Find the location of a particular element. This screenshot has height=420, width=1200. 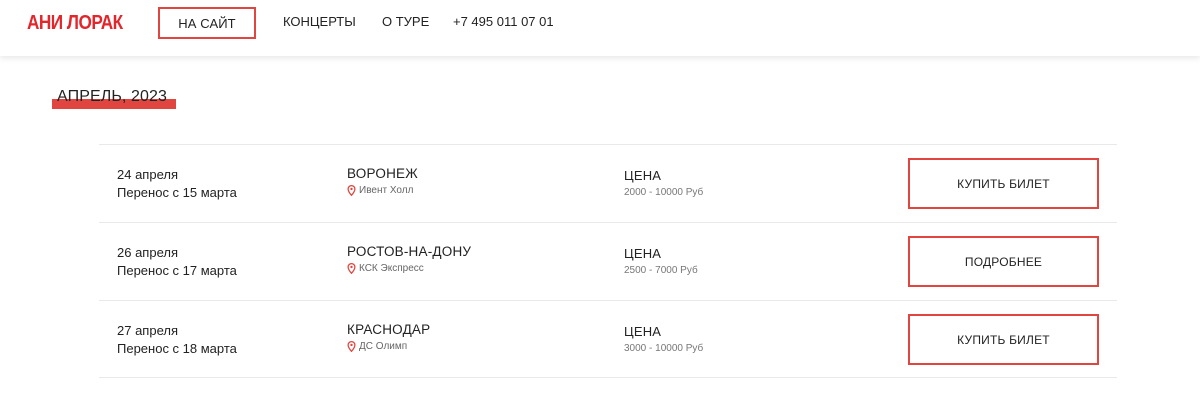

nav-link-about-tour: О ТУРЕ is located at coordinates (405, 21).